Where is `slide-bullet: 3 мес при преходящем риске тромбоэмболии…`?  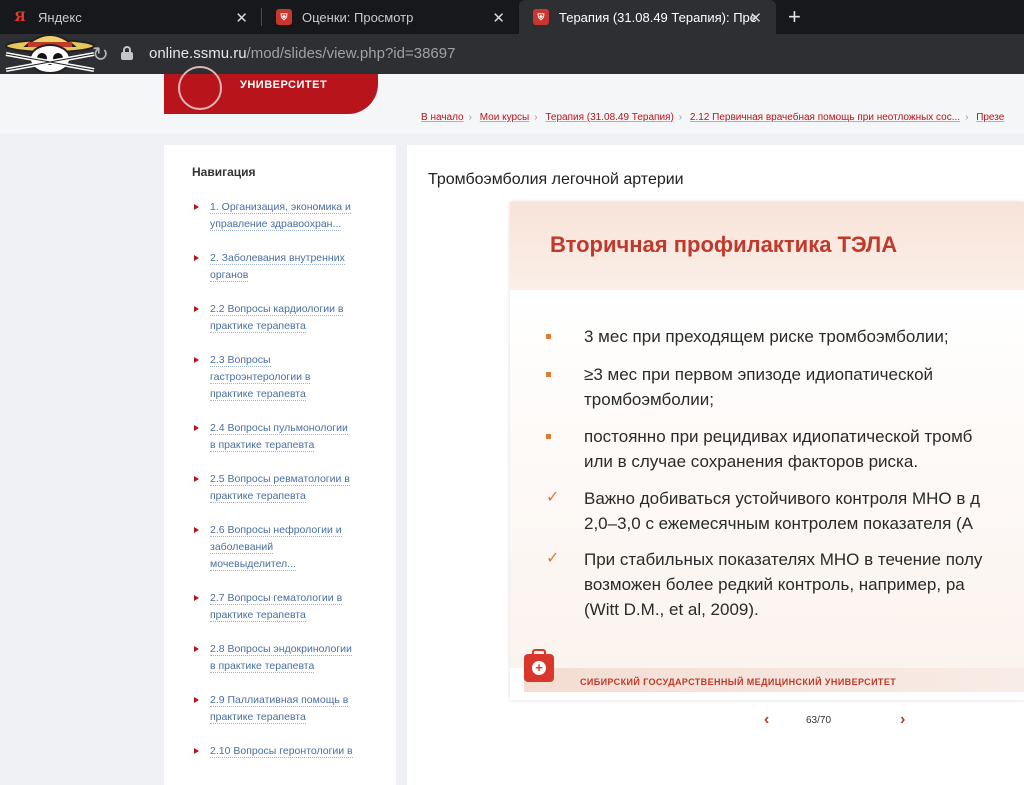 slide-bullet: 3 мес при преходящем риске тромбоэмболии… is located at coordinates (785, 336).